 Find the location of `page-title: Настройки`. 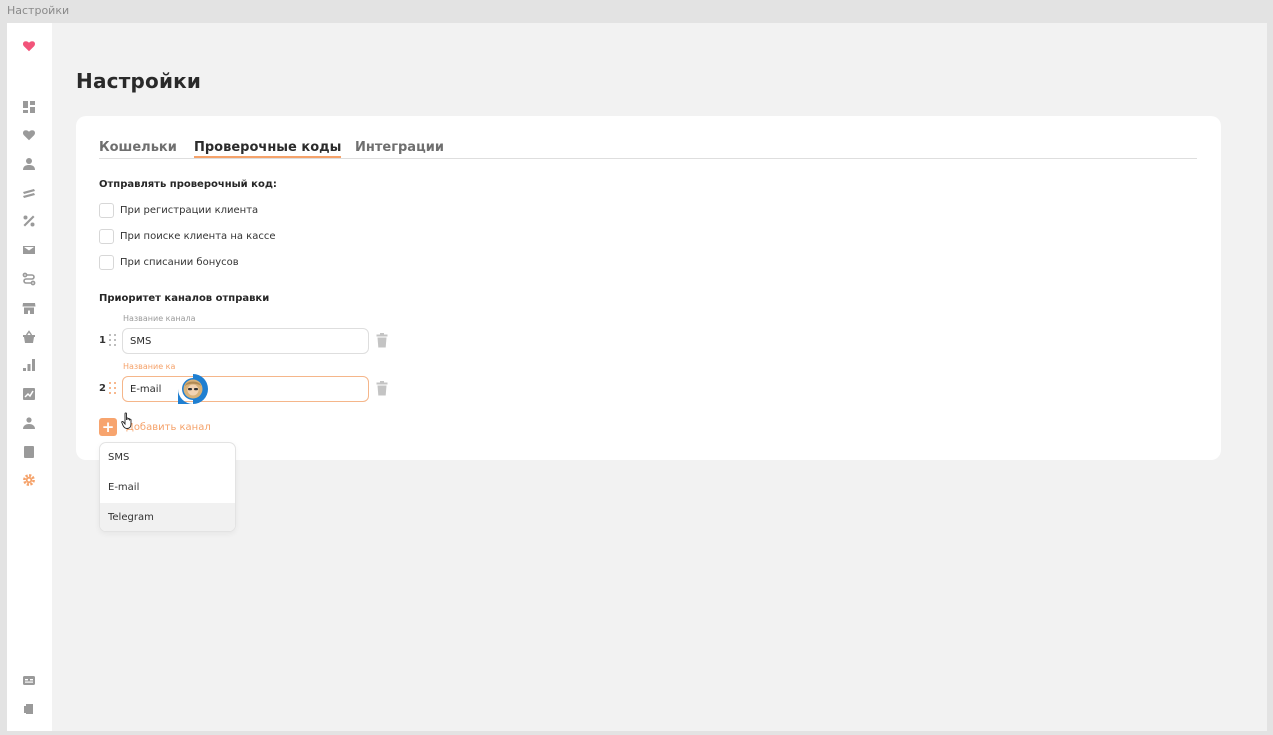

page-title: Настройки is located at coordinates (139, 81).